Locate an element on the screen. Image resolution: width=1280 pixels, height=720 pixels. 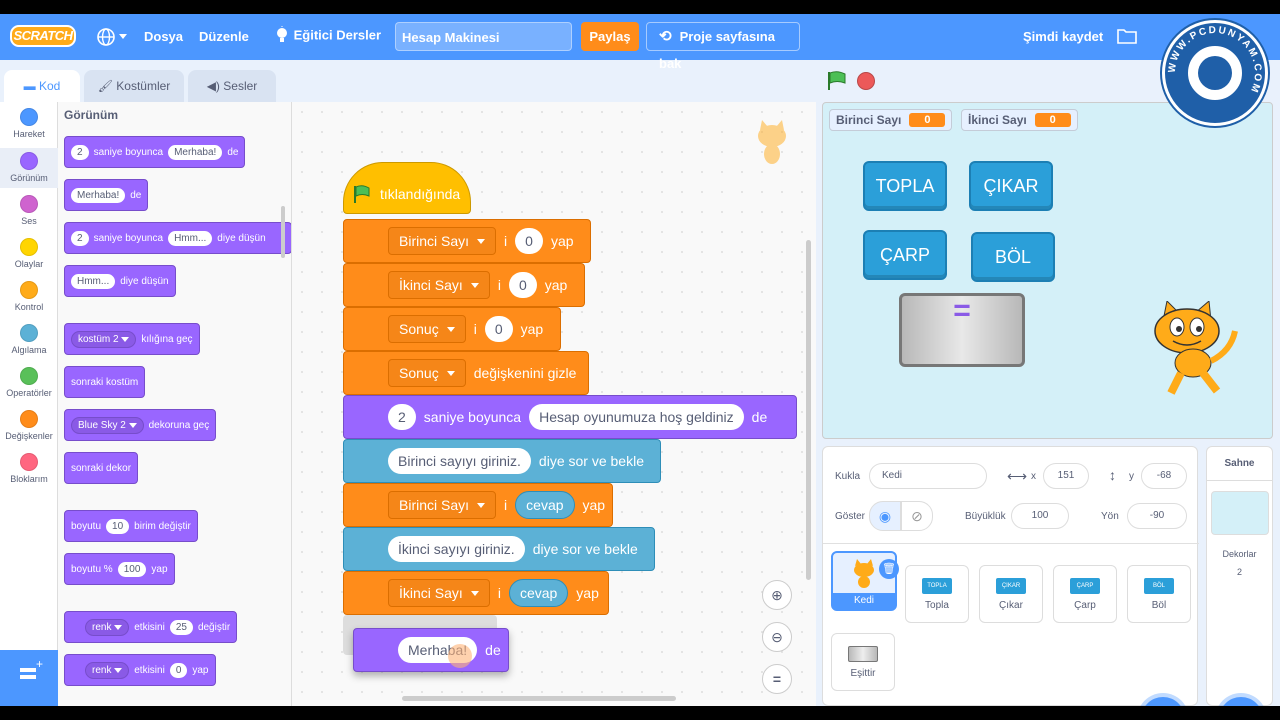
palette-change-effect-block: renk etkisini 25 değiştir is located at coordinates (151, 627).